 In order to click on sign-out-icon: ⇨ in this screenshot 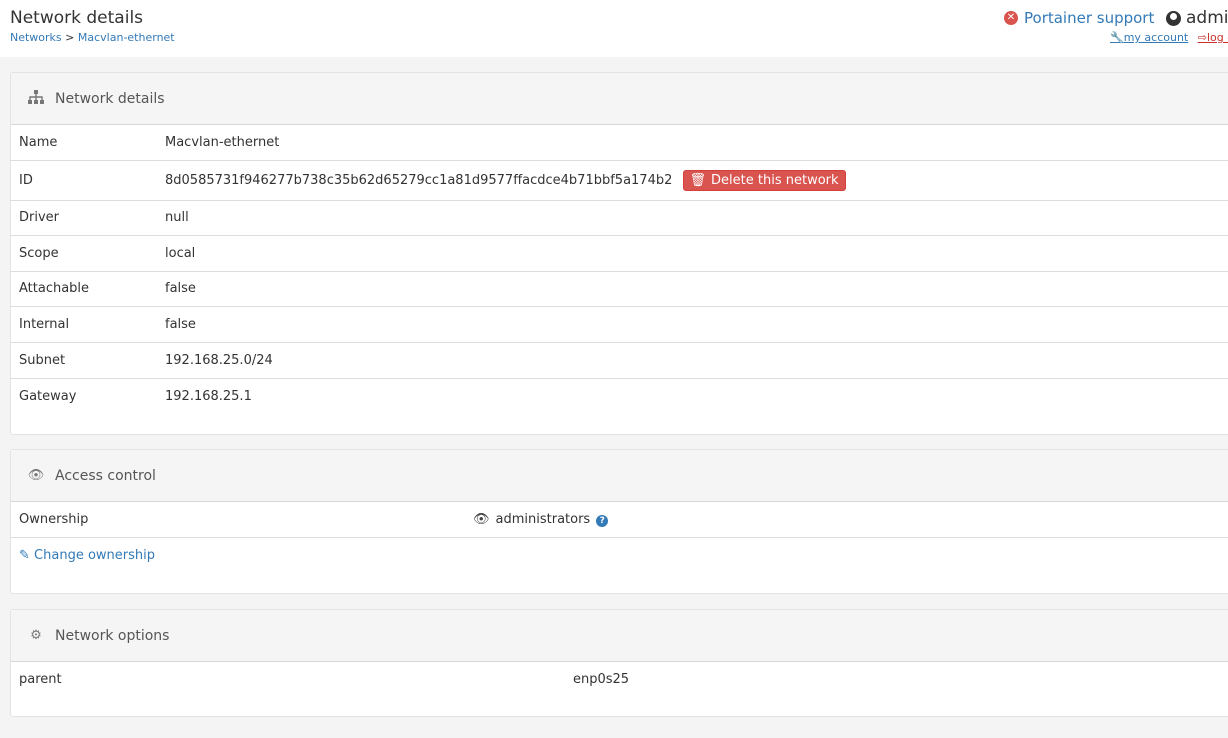, I will do `click(1202, 37)`.